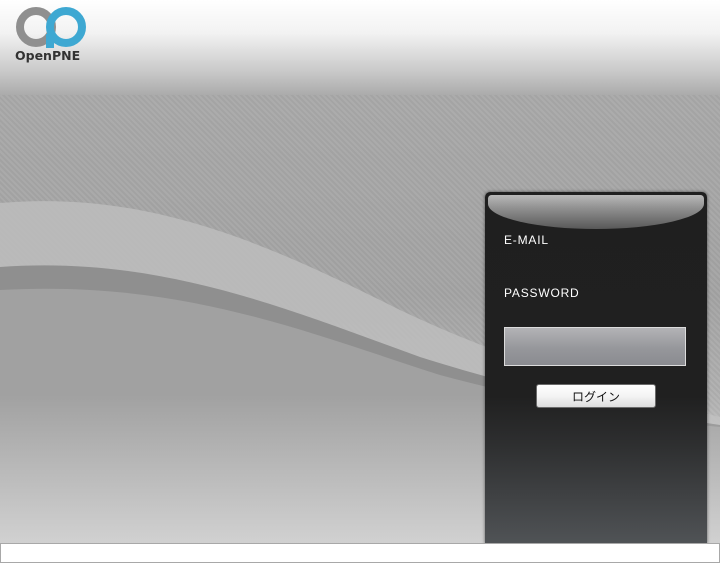 This screenshot has width=720, height=563. I want to click on logo-text: OpenPNE, so click(48, 55).